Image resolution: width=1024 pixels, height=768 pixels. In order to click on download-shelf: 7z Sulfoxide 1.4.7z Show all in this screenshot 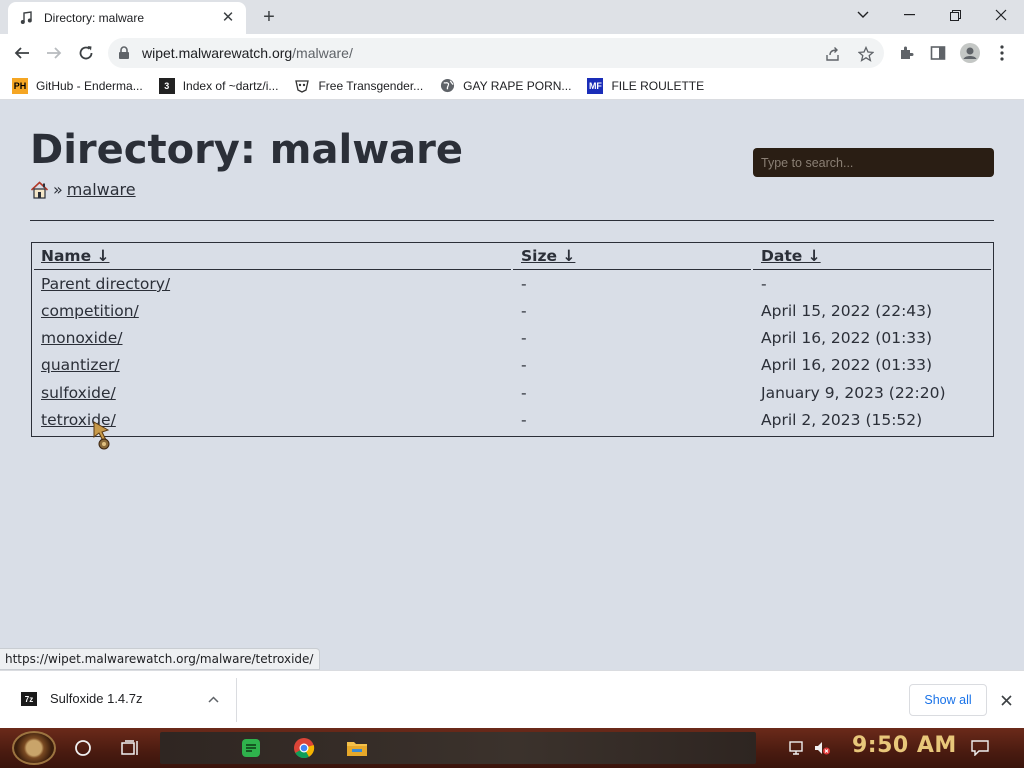, I will do `click(512, 699)`.